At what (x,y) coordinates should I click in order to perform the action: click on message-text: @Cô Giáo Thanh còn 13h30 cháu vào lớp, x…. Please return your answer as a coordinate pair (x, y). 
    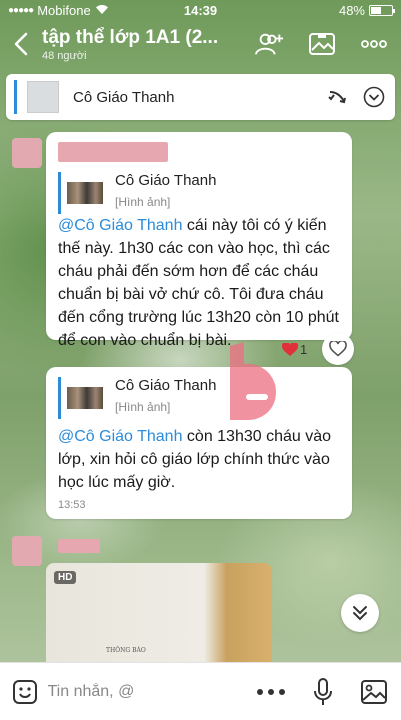
    Looking at the image, I should click on (203, 459).